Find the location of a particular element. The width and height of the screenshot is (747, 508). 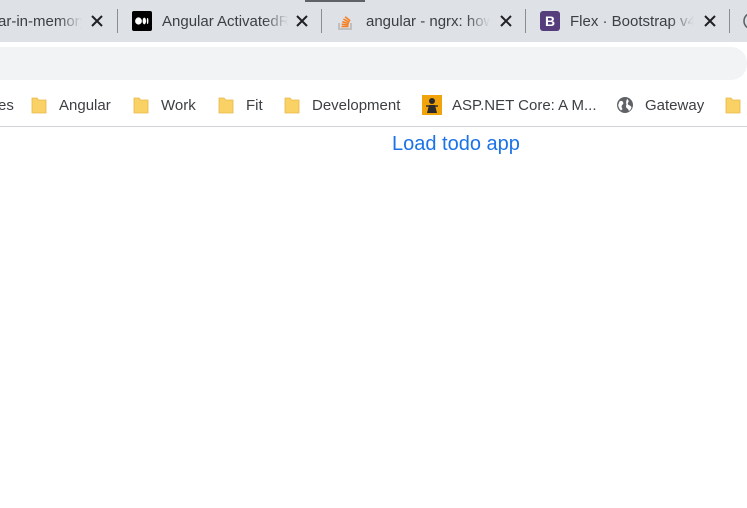

svg-text: B is located at coordinates (550, 21).